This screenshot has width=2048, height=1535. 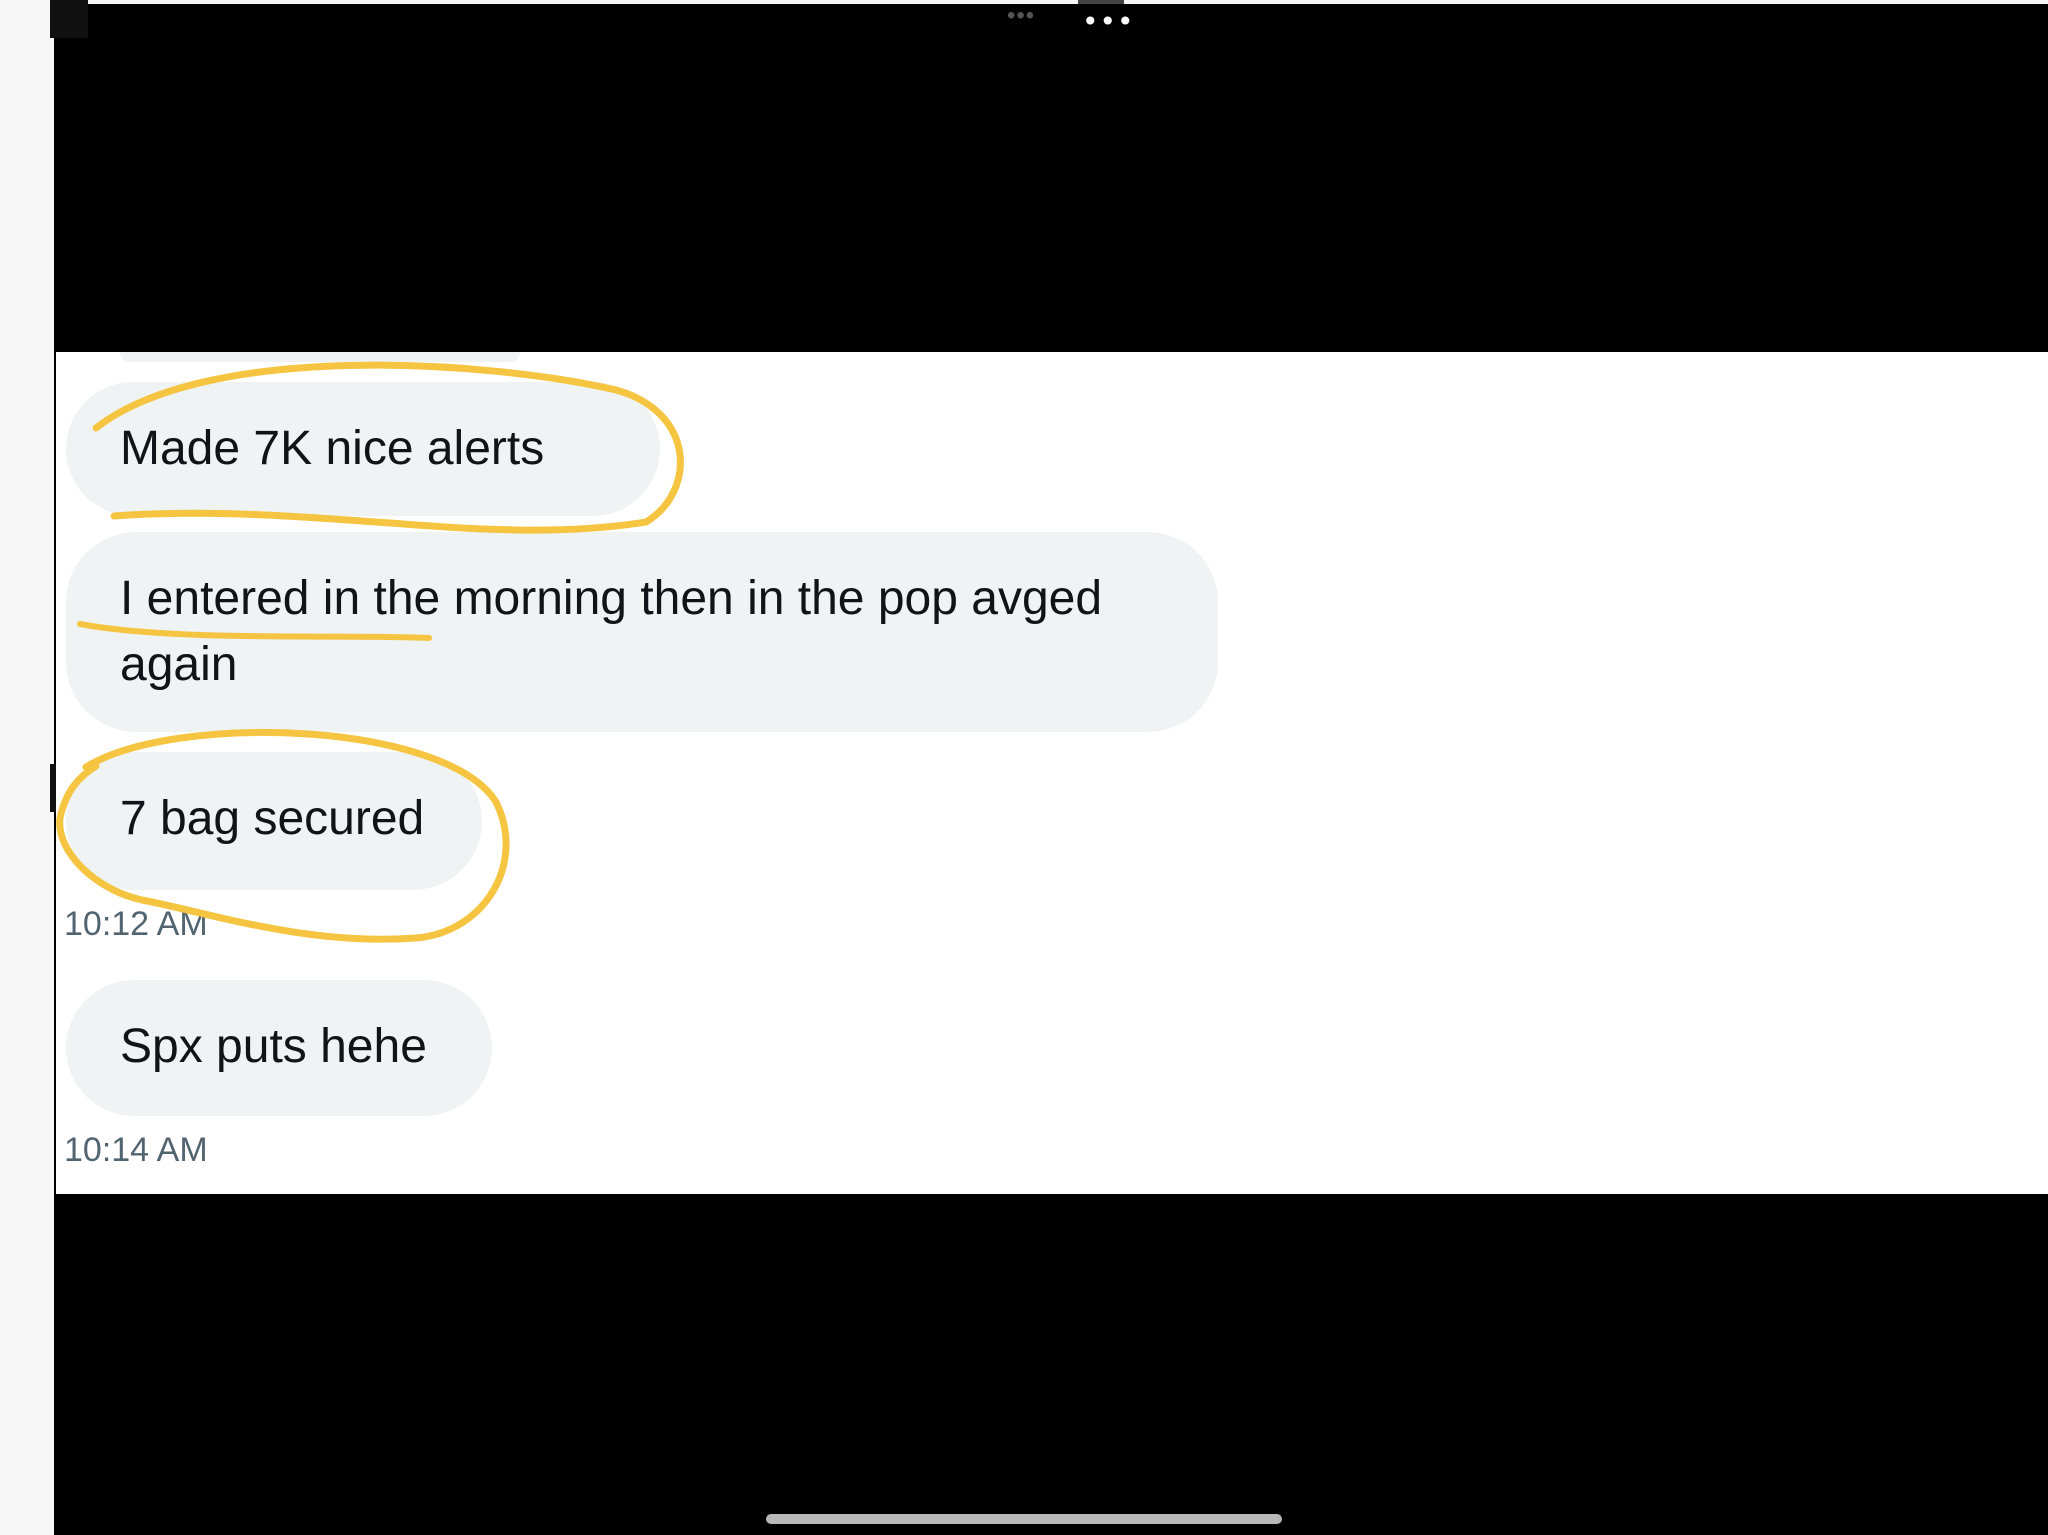 What do you see at coordinates (1108, 22) in the screenshot?
I see `more-options-icon: •••` at bounding box center [1108, 22].